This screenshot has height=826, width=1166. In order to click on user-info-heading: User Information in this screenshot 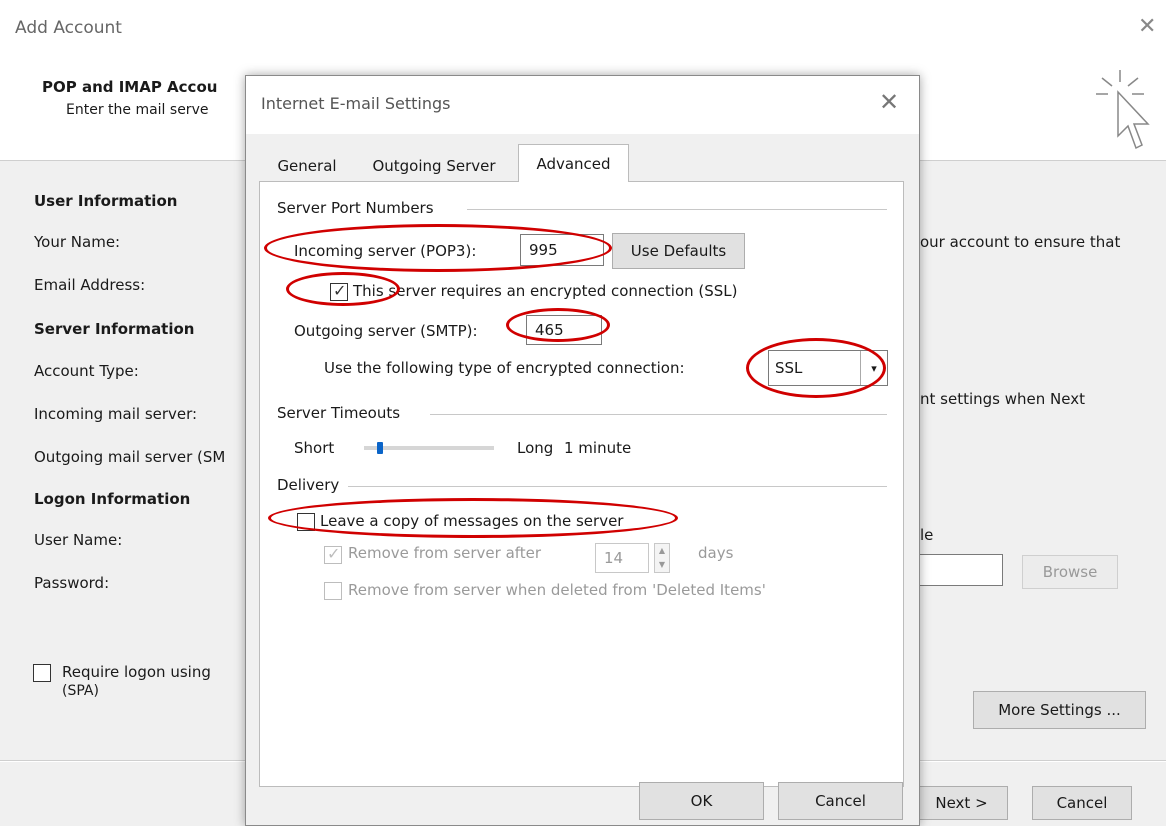, I will do `click(106, 201)`.